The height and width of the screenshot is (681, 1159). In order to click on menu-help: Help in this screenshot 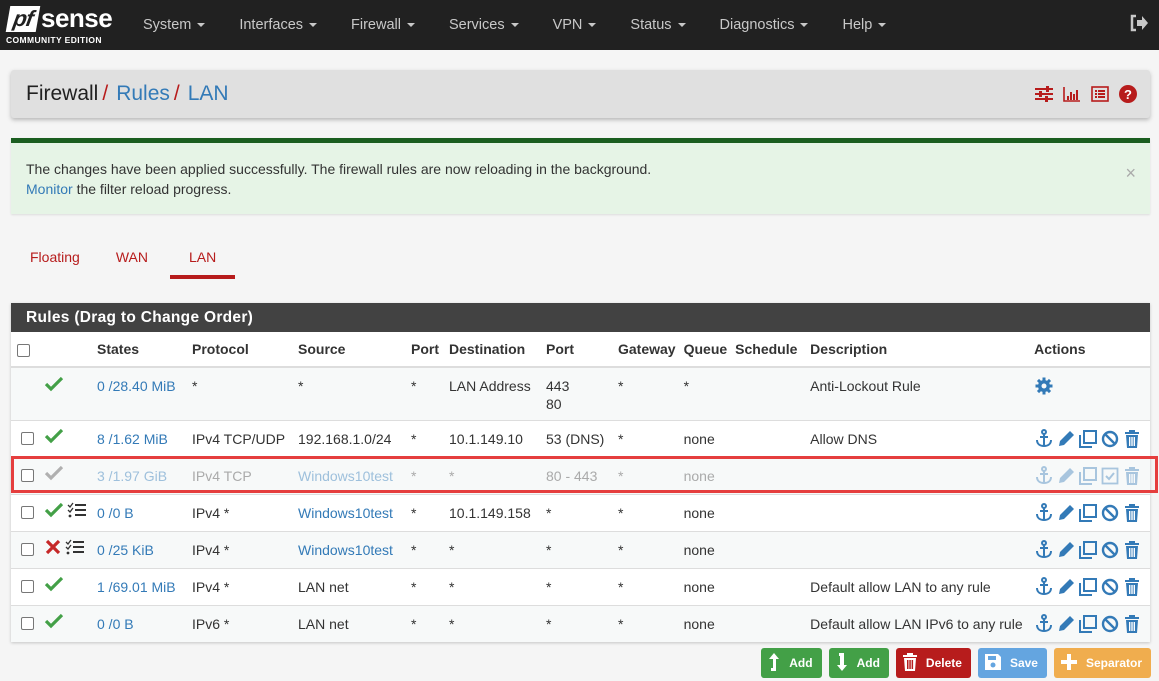, I will do `click(864, 25)`.